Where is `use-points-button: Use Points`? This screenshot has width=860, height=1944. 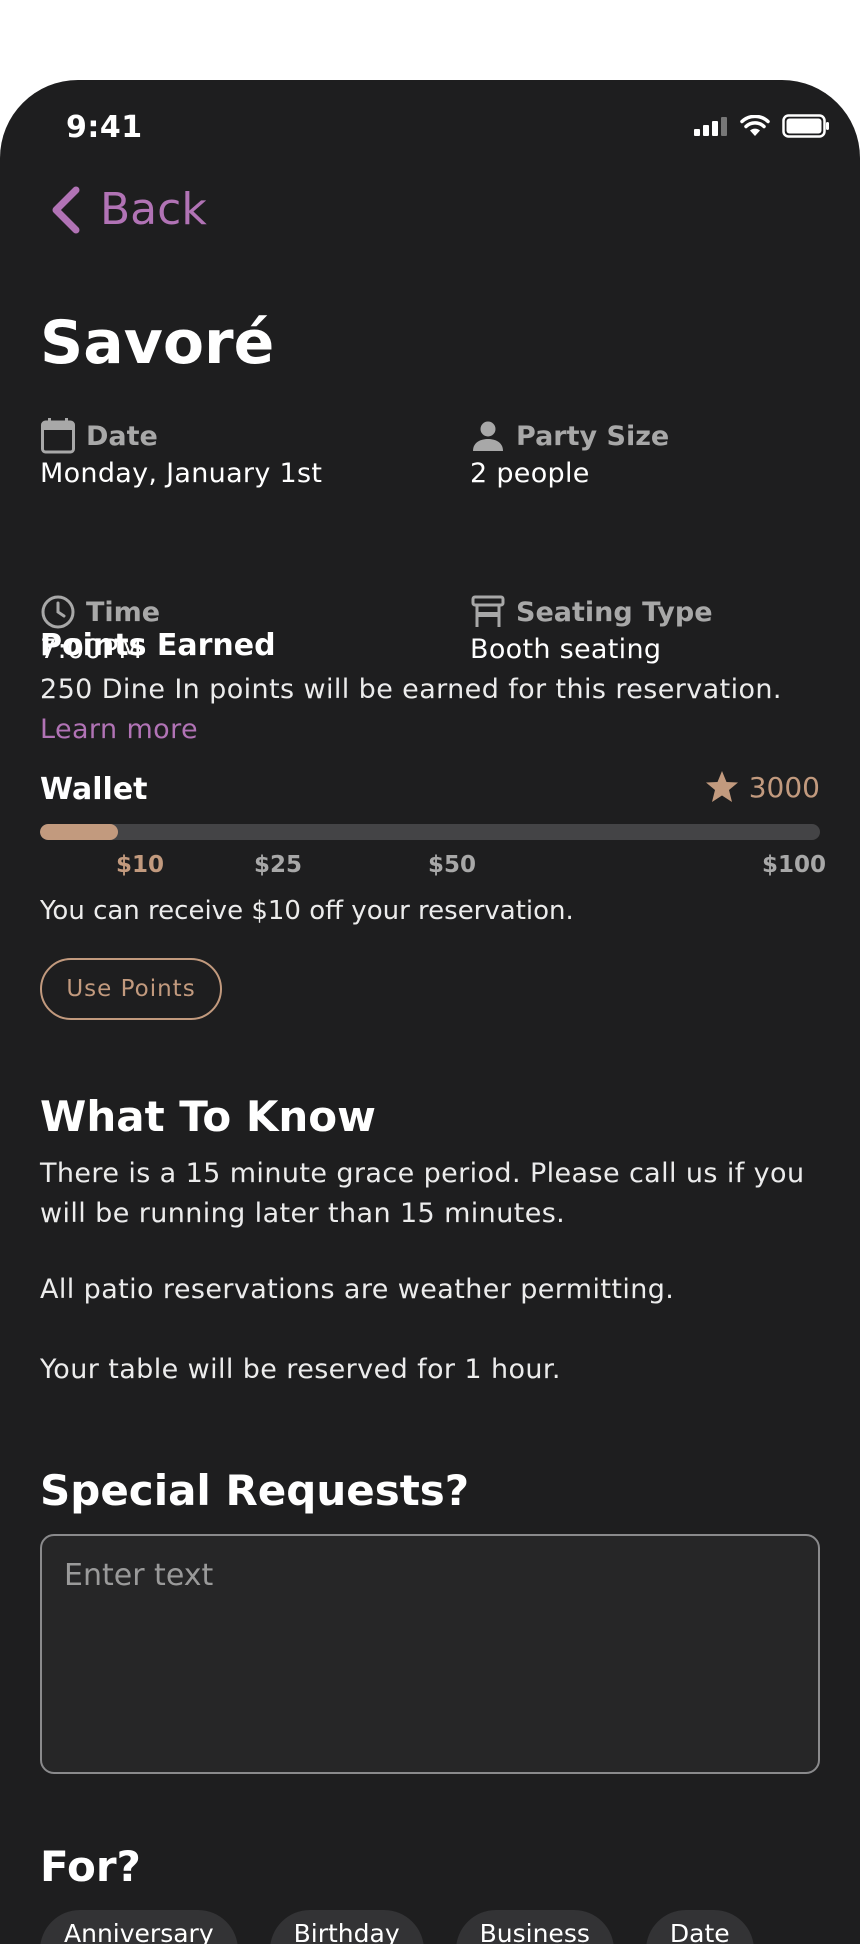 use-points-button: Use Points is located at coordinates (131, 989).